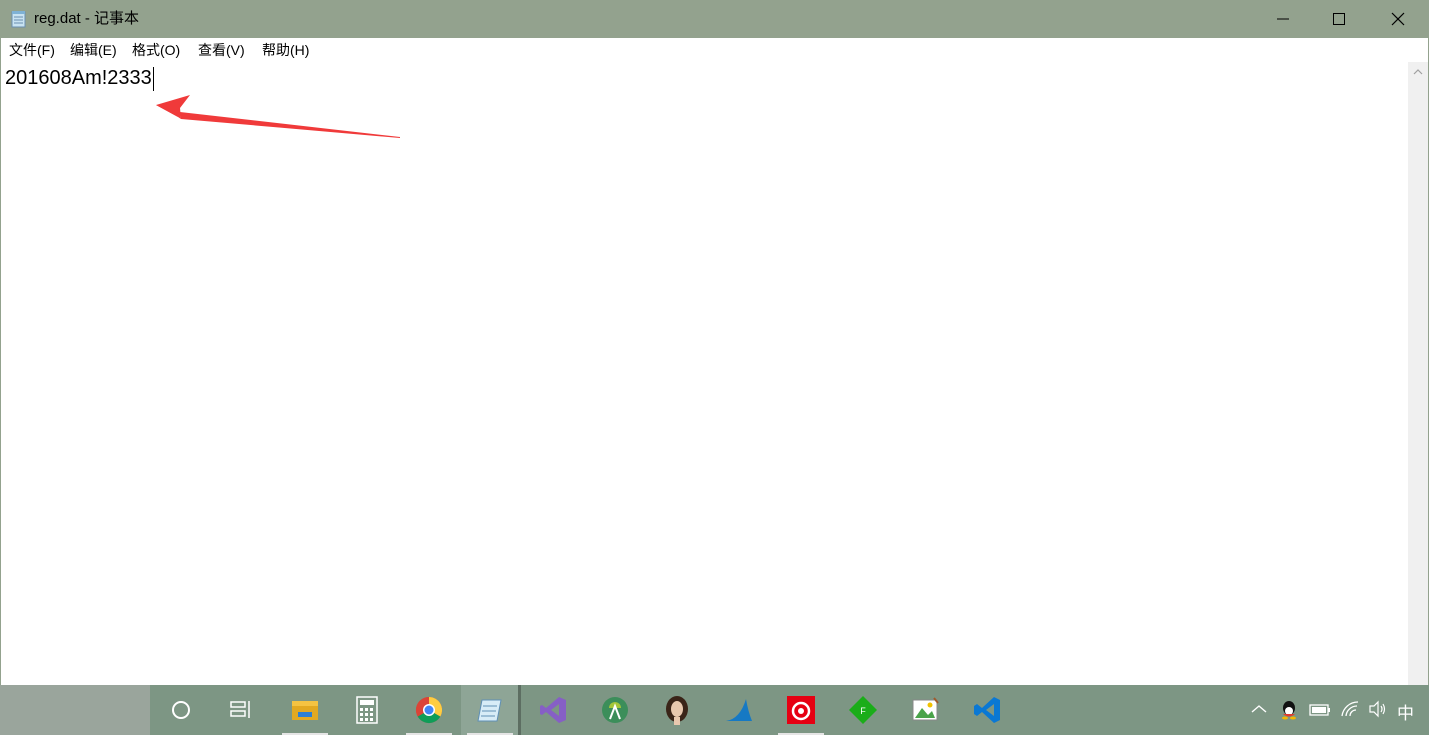 This screenshot has width=1429, height=735. I want to click on wireshark-icon, so click(739, 710).